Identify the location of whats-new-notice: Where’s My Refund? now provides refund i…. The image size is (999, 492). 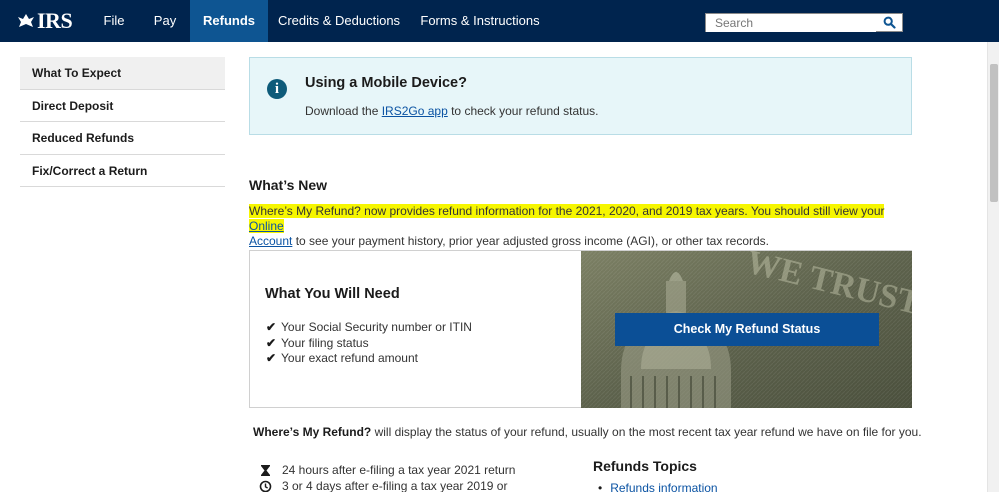
(580, 226).